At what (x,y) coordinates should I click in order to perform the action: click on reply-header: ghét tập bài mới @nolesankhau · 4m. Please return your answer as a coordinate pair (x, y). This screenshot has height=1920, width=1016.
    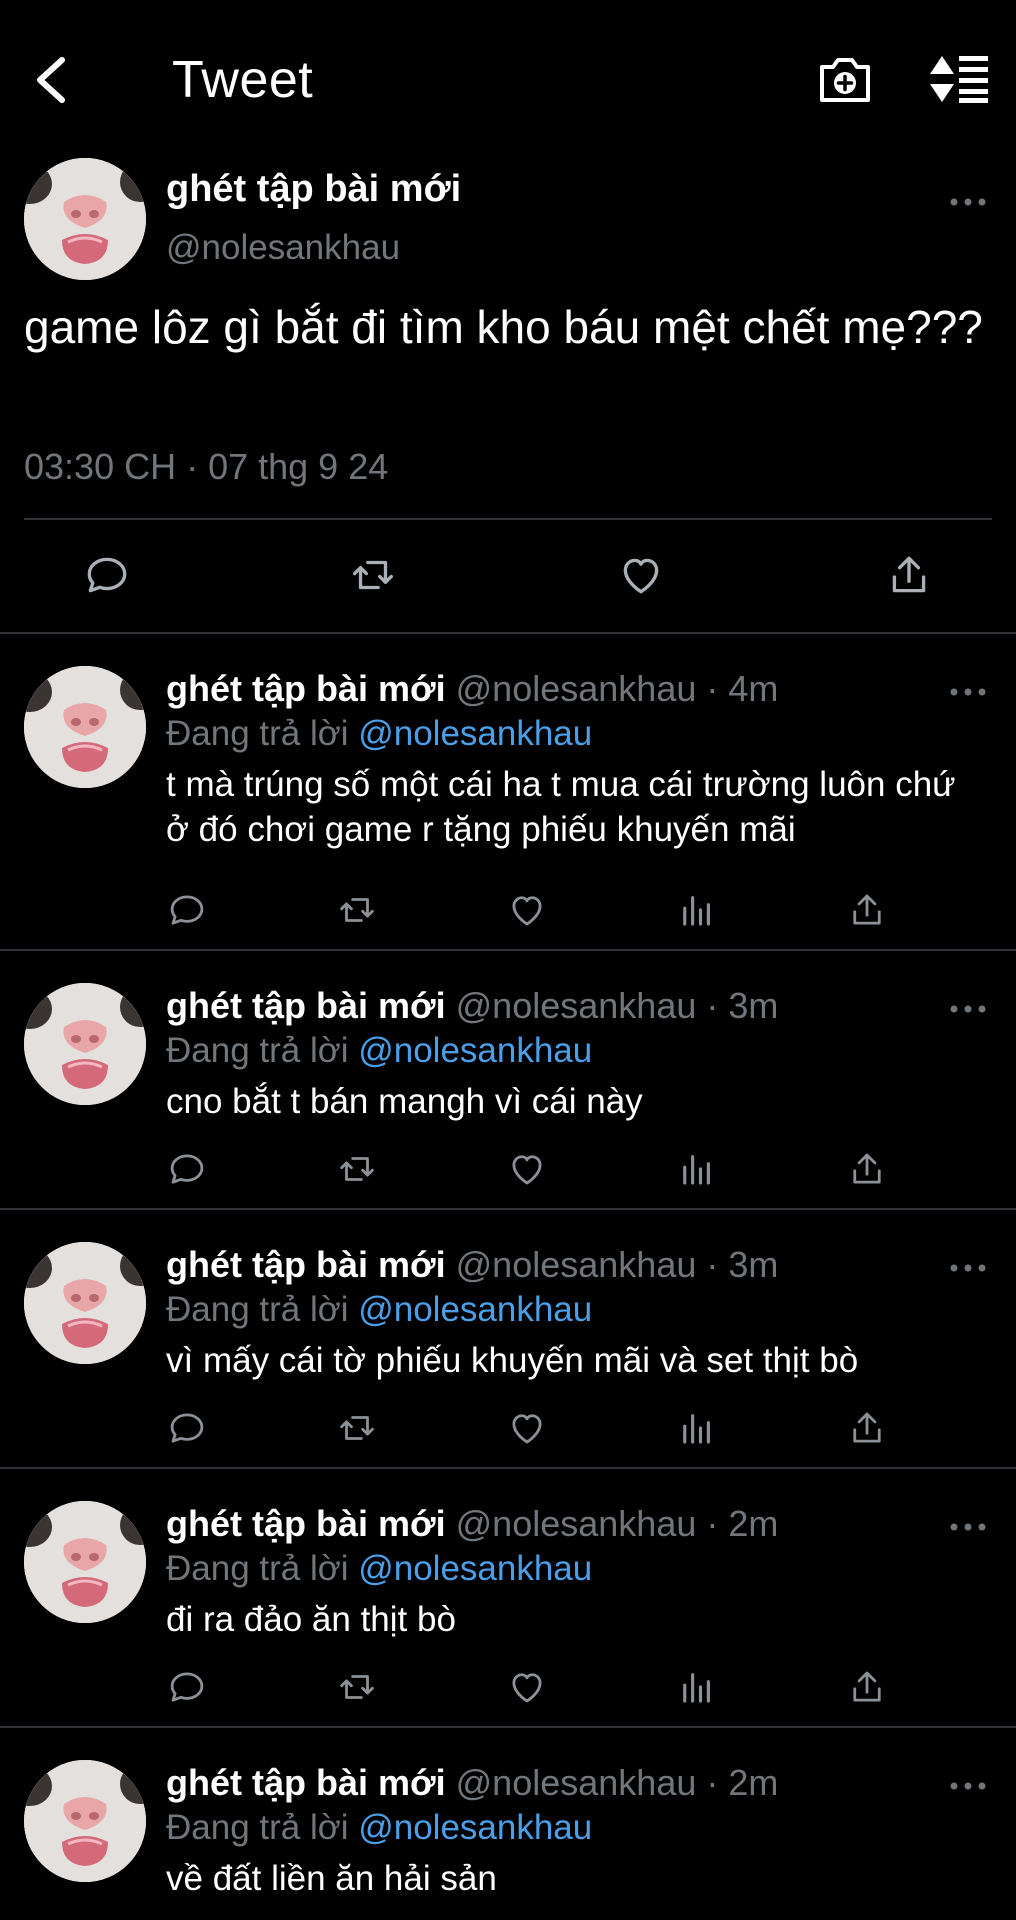
    Looking at the image, I should click on (472, 689).